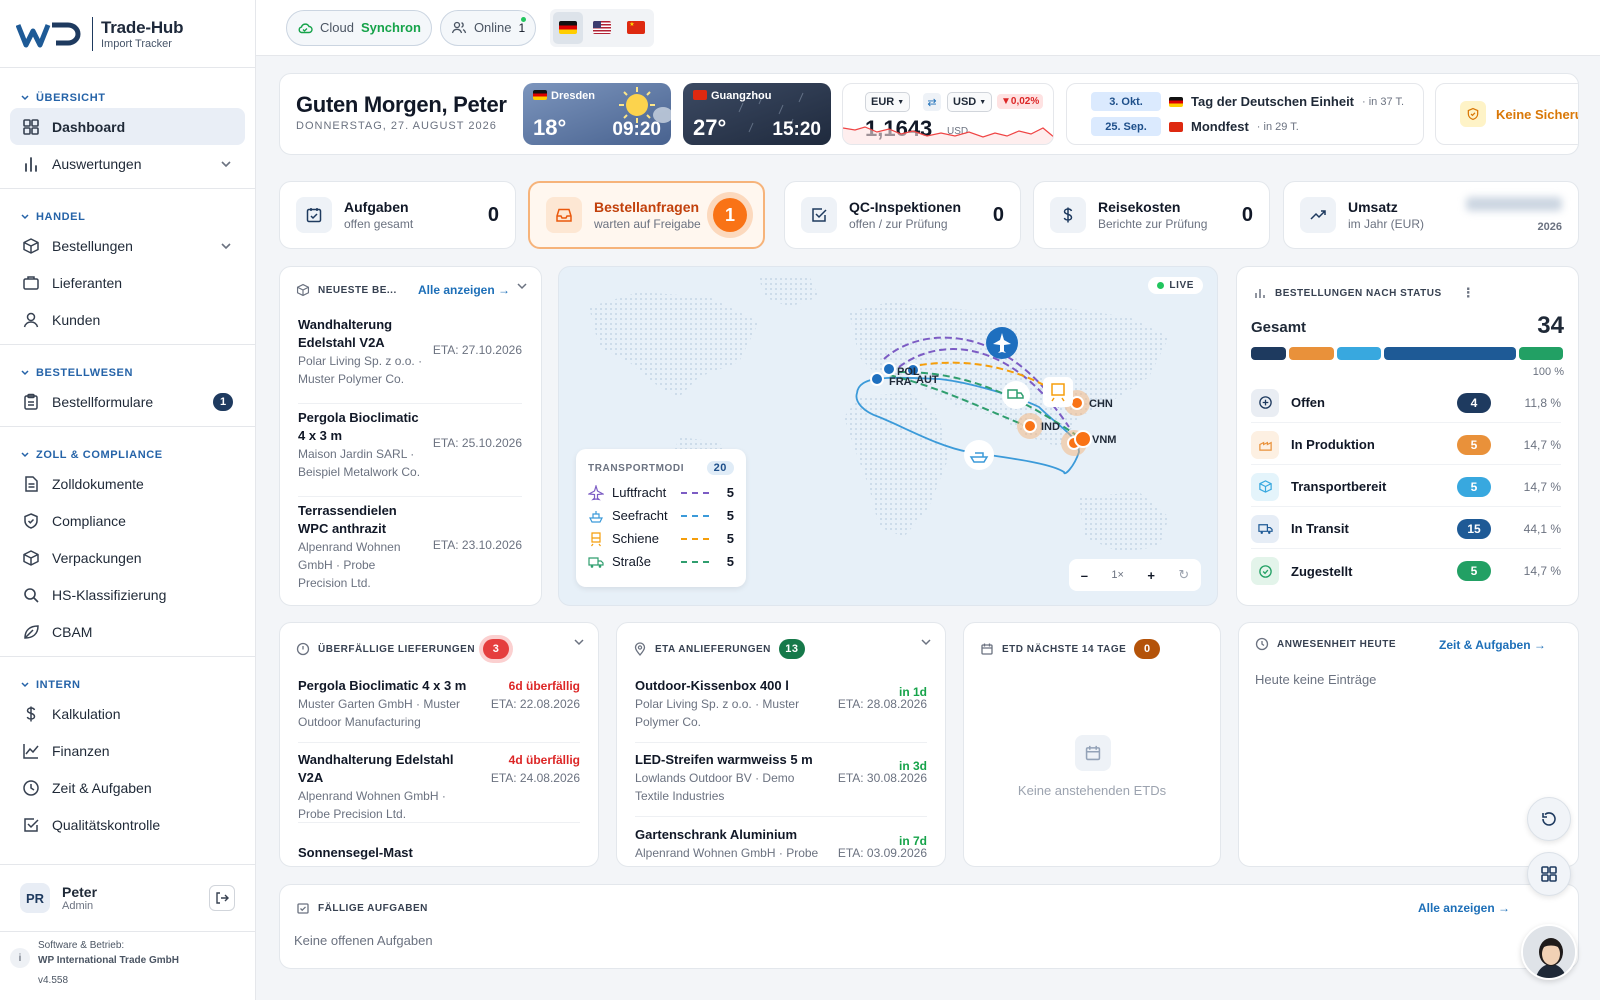 The height and width of the screenshot is (1000, 1600). Describe the element at coordinates (31, 714) in the screenshot. I see `dollar-icon` at that location.